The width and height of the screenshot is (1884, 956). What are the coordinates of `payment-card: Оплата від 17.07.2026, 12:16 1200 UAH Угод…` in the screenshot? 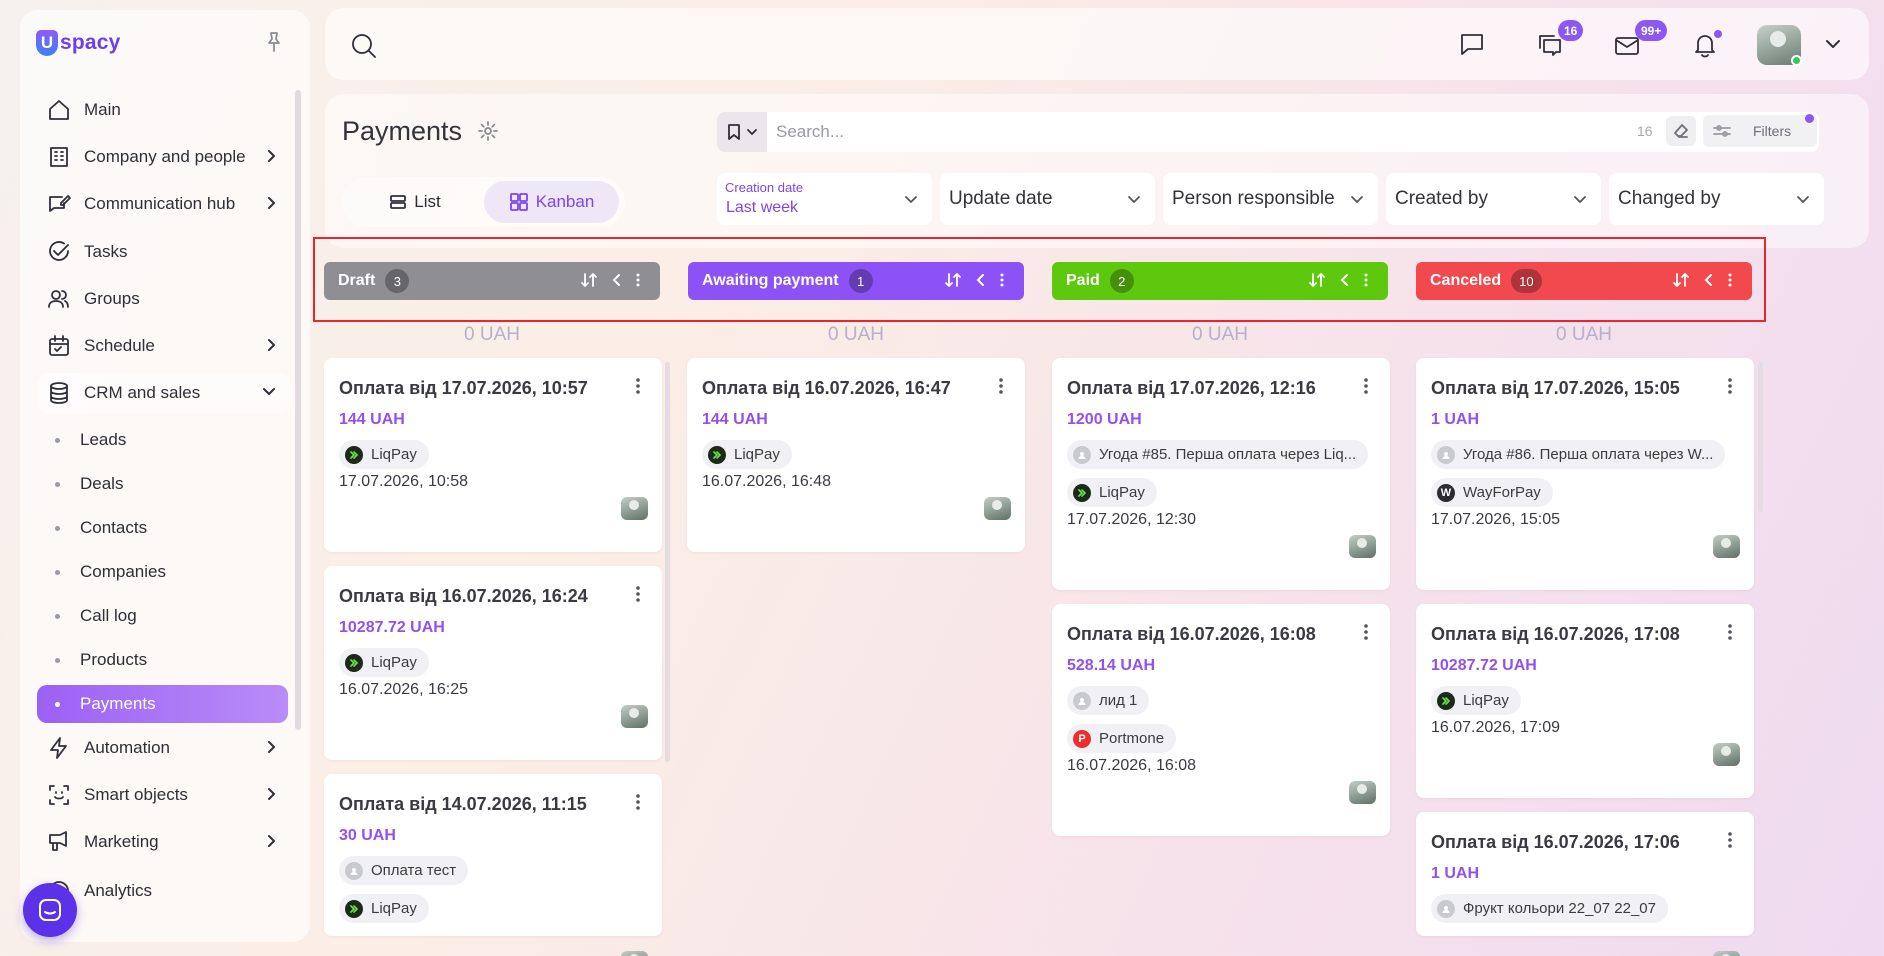 It's located at (1221, 474).